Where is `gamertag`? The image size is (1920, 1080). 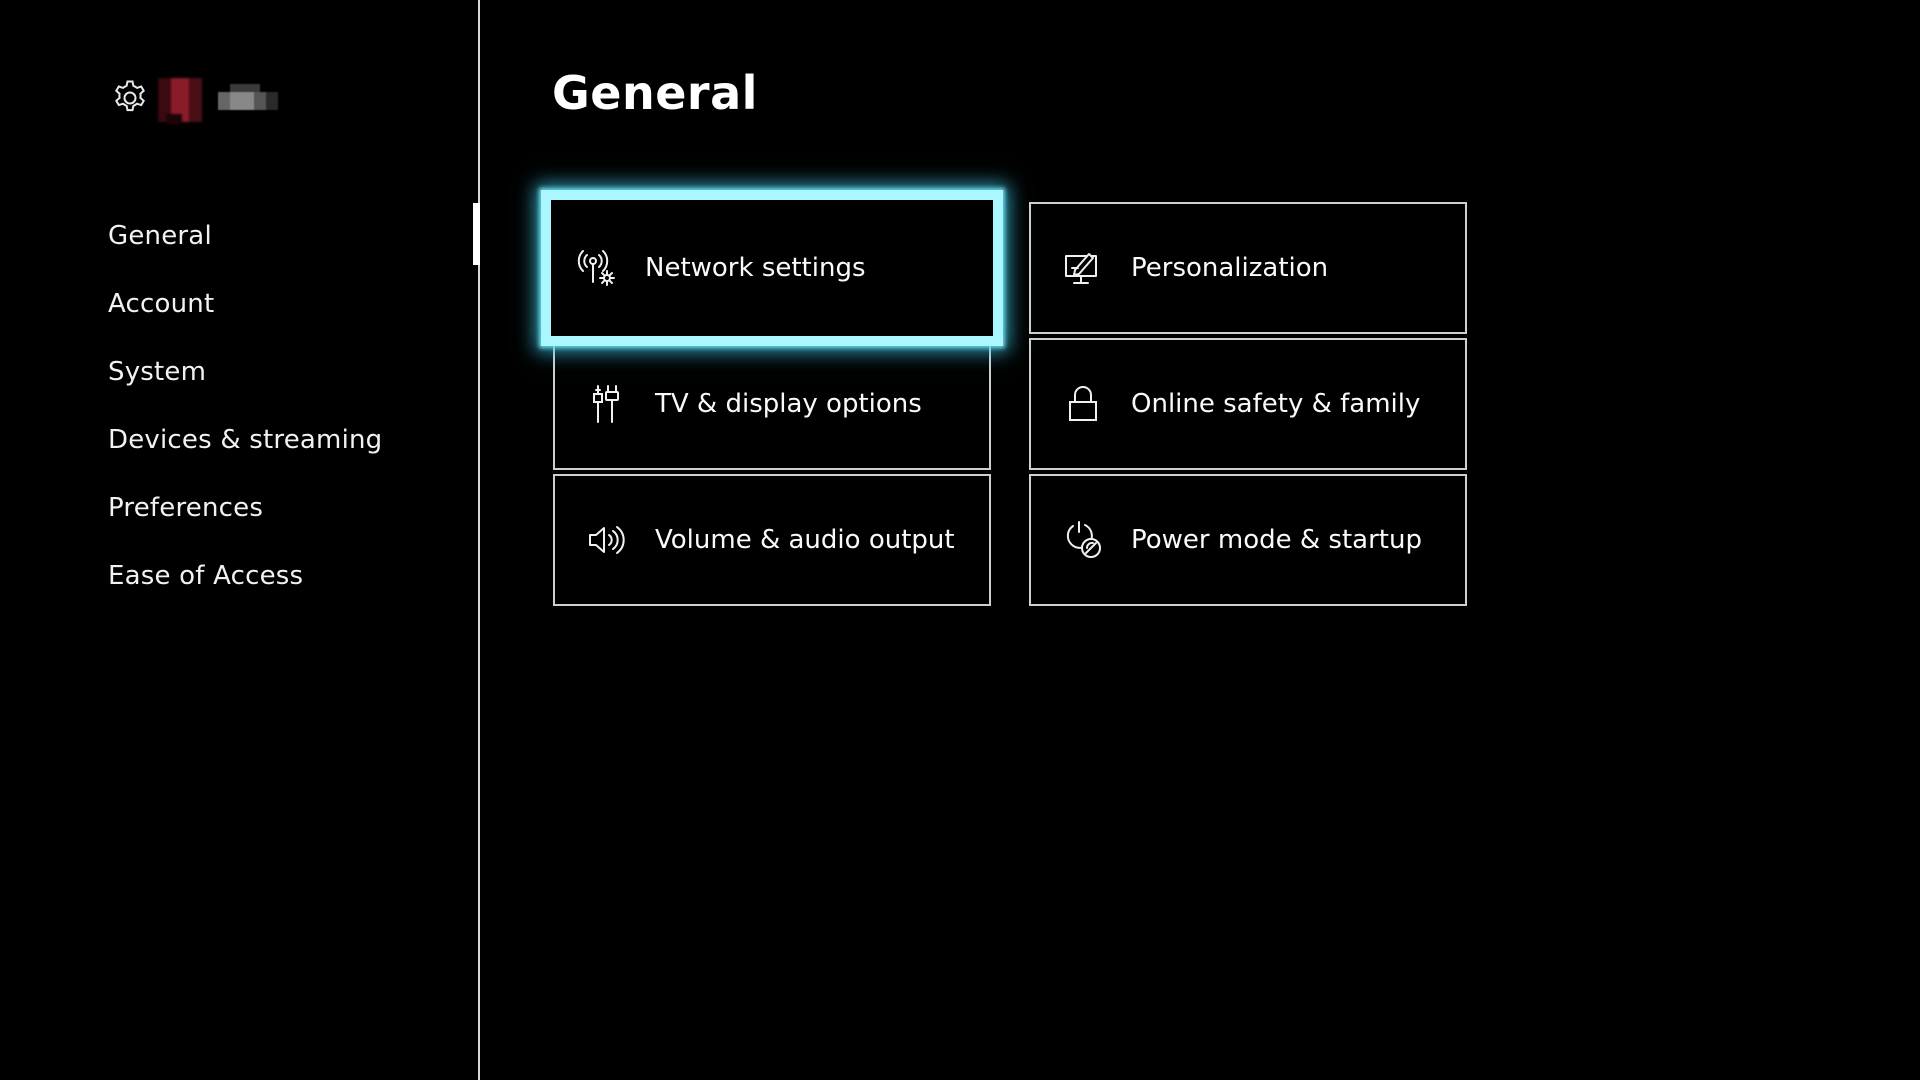
gamertag is located at coordinates (248, 97).